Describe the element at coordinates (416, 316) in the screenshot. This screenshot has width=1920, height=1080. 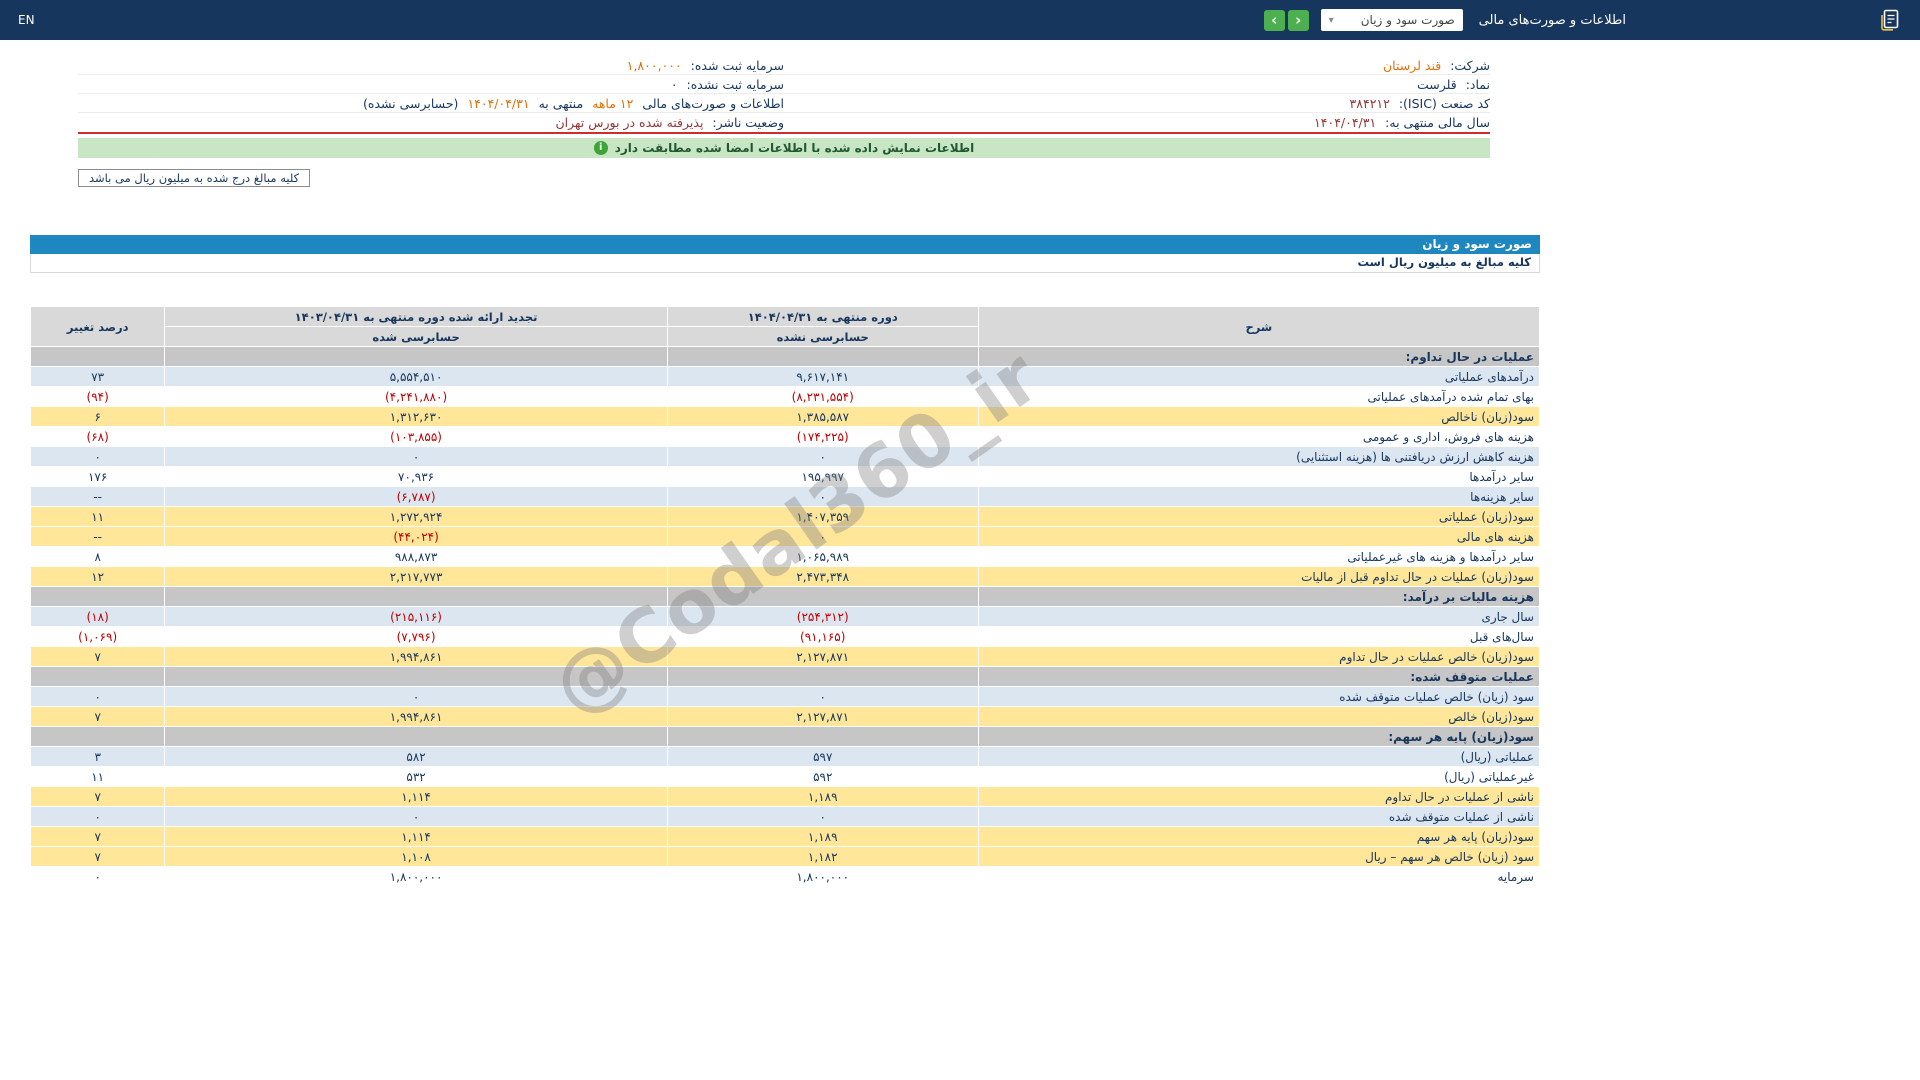
I see `header-prior-period: تجدید ارائه شده دوره منتهی به ۱۴۰۳/۰۴/۳۱` at that location.